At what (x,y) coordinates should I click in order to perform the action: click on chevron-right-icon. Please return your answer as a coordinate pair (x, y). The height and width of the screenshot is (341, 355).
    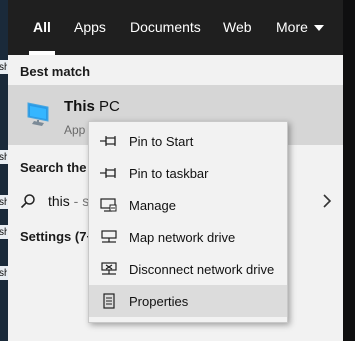
    Looking at the image, I should click on (327, 201).